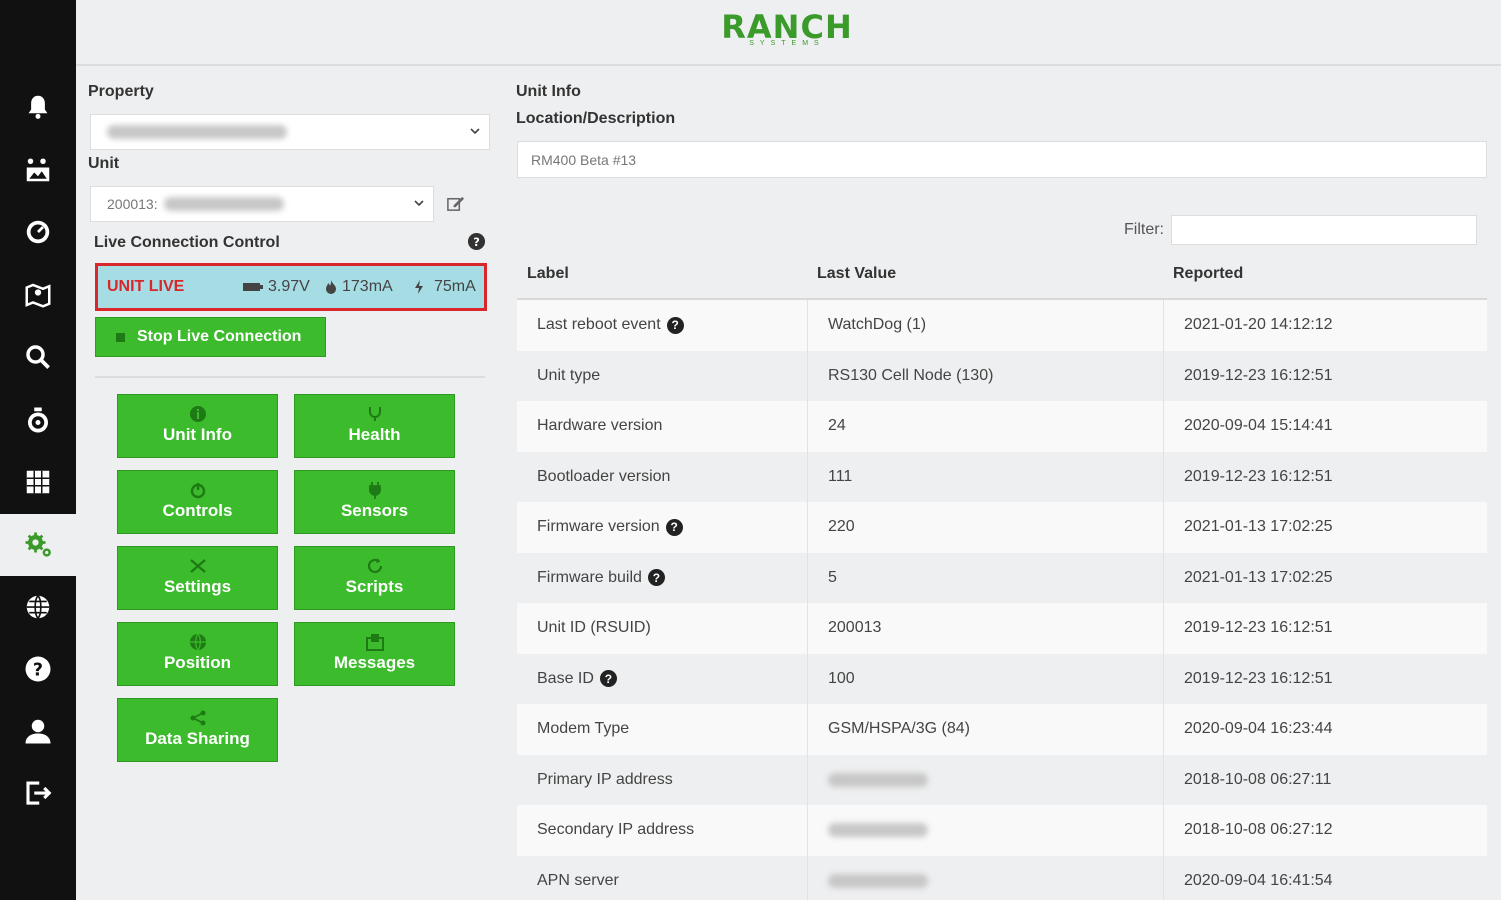 Image resolution: width=1501 pixels, height=900 pixels. I want to click on nav-settings, so click(38, 545).